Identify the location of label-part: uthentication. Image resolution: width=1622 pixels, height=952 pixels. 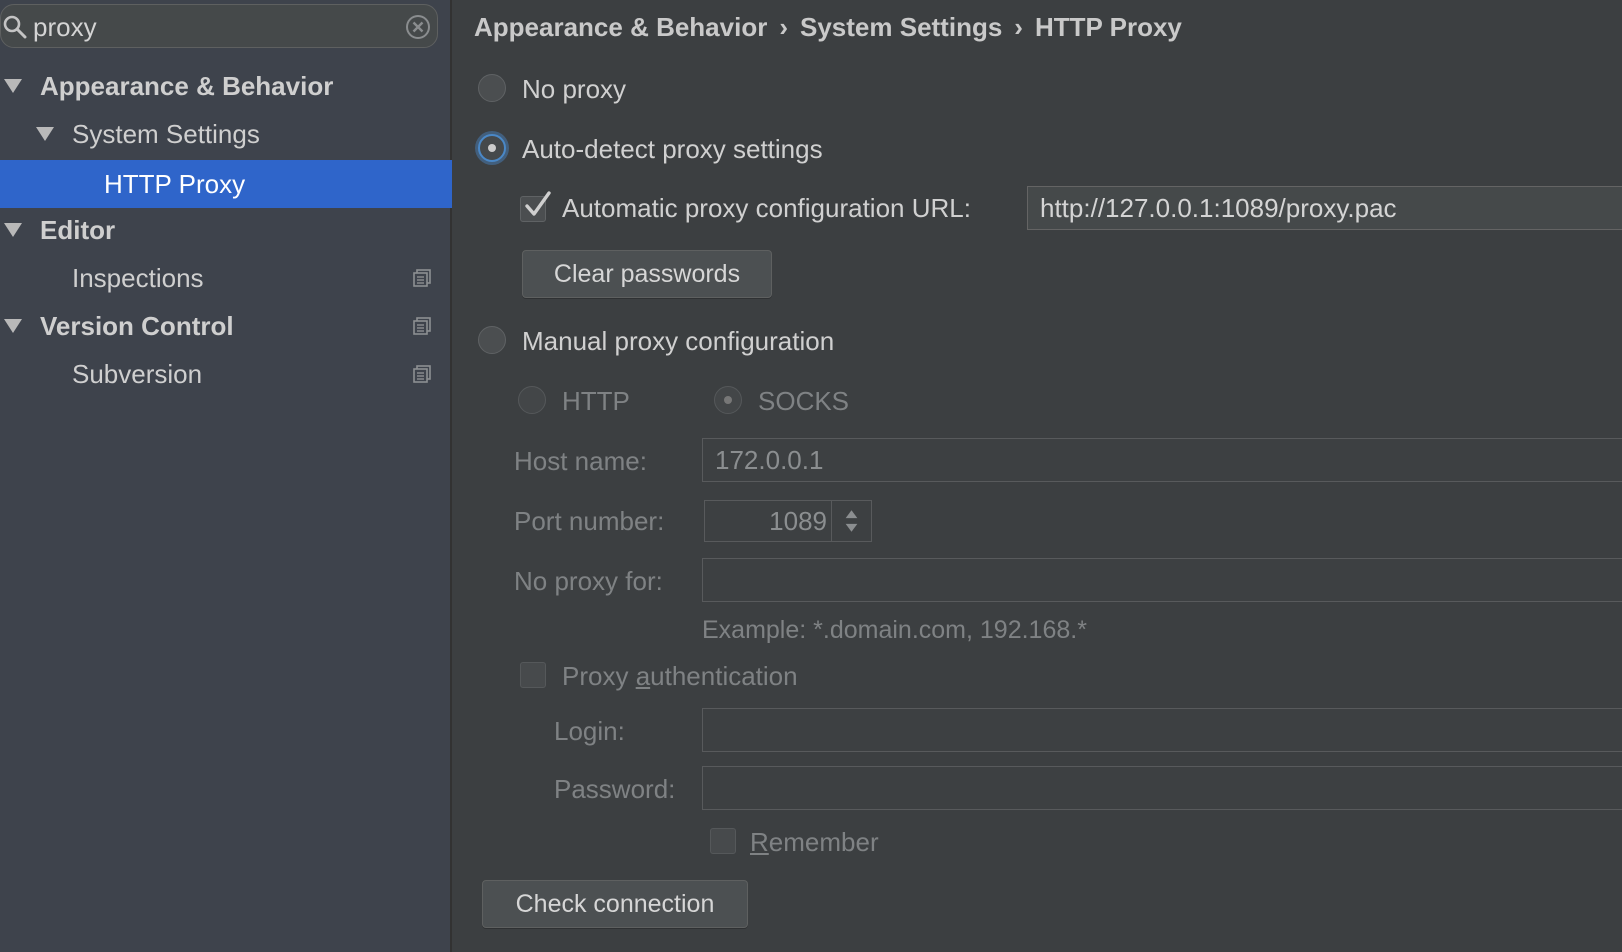
(724, 676).